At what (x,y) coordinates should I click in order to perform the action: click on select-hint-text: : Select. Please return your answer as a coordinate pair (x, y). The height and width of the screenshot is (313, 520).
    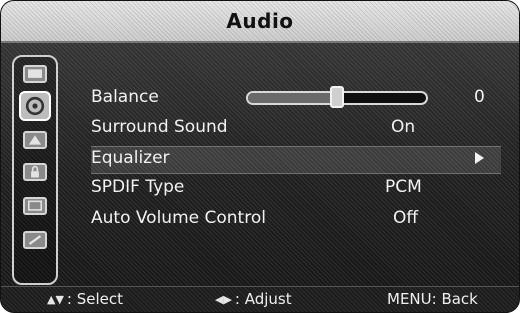
    Looking at the image, I should click on (95, 299).